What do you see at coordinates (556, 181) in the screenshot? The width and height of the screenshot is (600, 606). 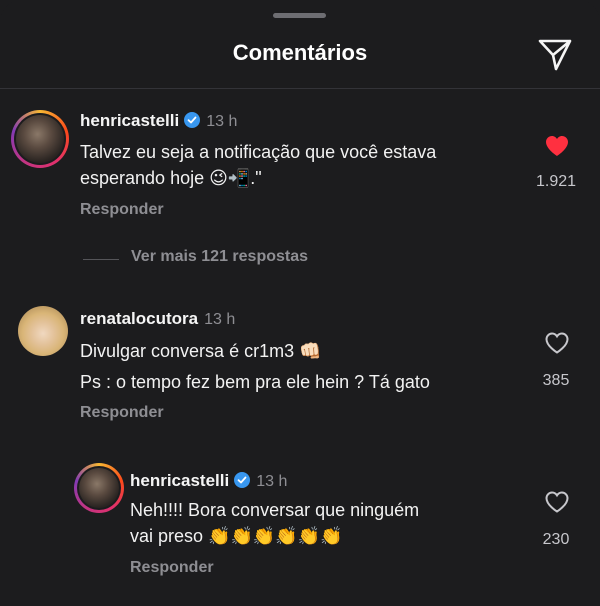 I see `like-count: 1.921` at bounding box center [556, 181].